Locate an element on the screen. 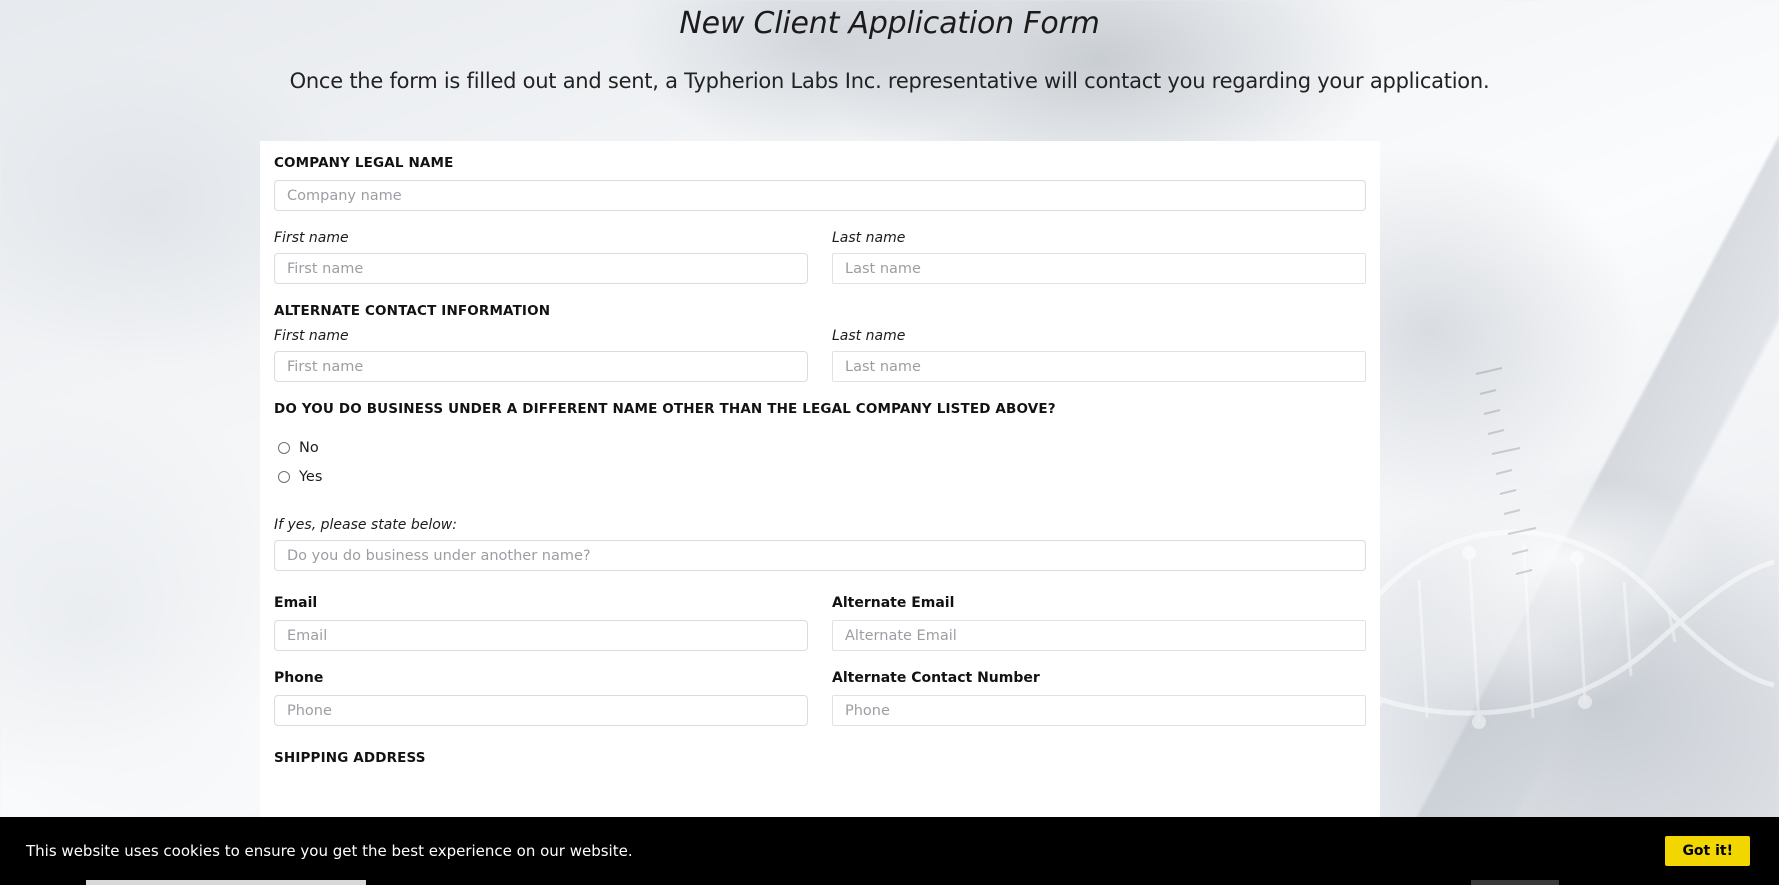 The width and height of the screenshot is (1779, 885). alternate-contact-name-row: First name Last name is located at coordinates (820, 355).